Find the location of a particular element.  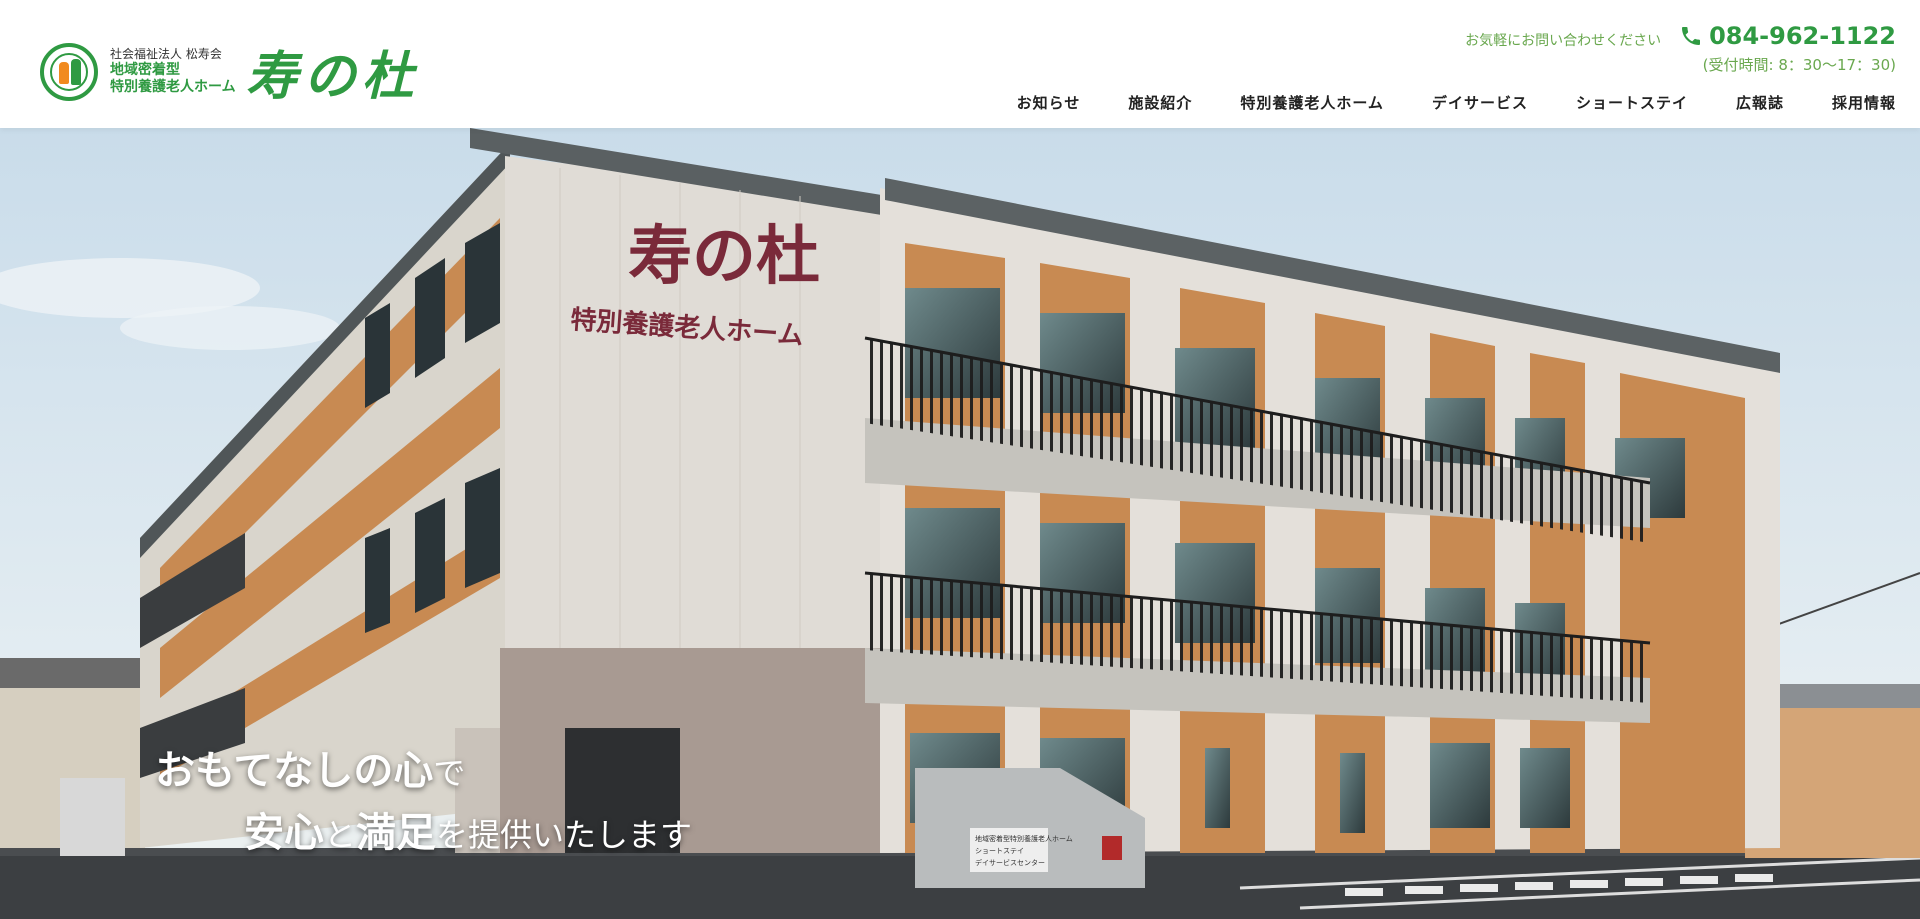

hero-catchphrase-line-2: 安心と満足を提供いたします is located at coordinates (468, 829).